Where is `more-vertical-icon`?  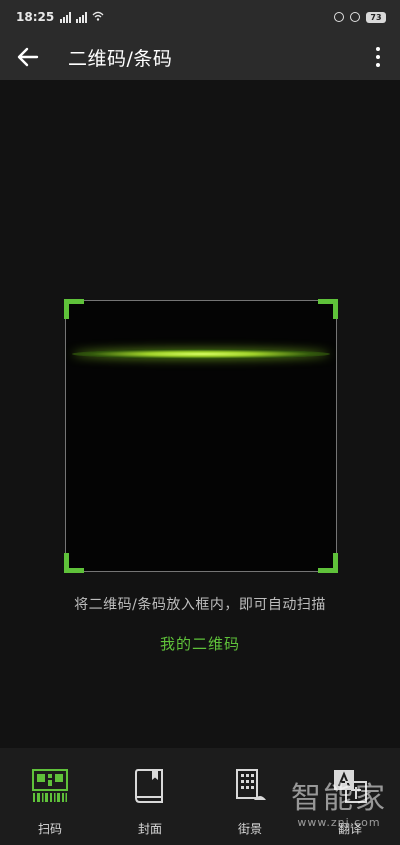 more-vertical-icon is located at coordinates (378, 49).